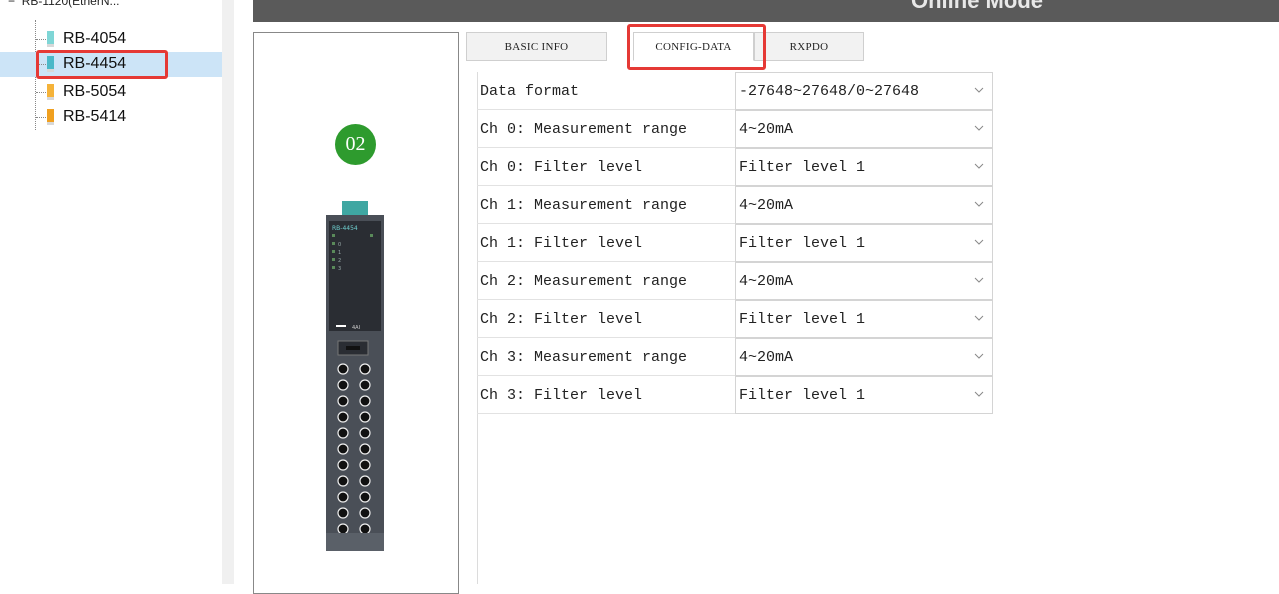 This screenshot has height=594, width=1279. Describe the element at coordinates (561, 243) in the screenshot. I see `config-label: Ch 1: Filter level` at that location.